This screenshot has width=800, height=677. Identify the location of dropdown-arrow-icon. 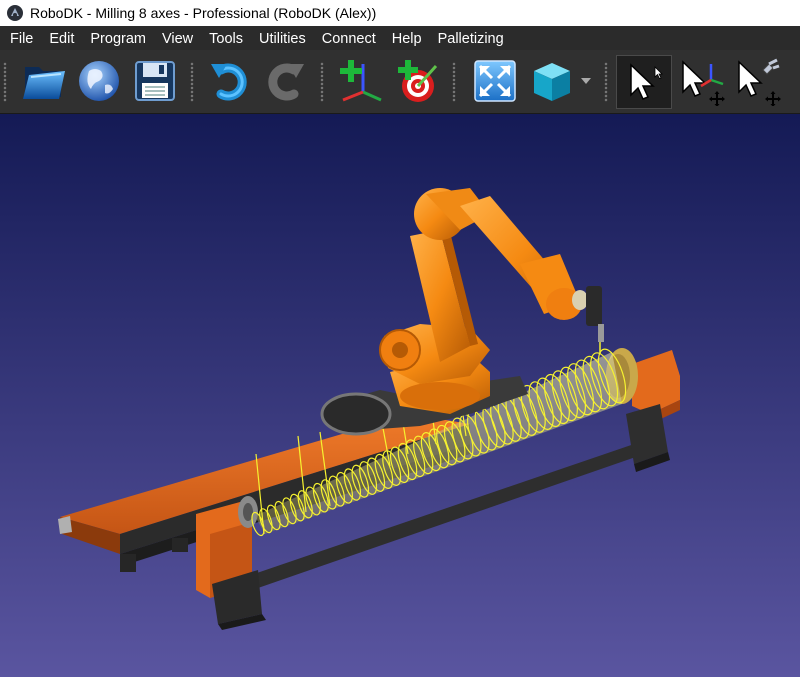
(586, 81).